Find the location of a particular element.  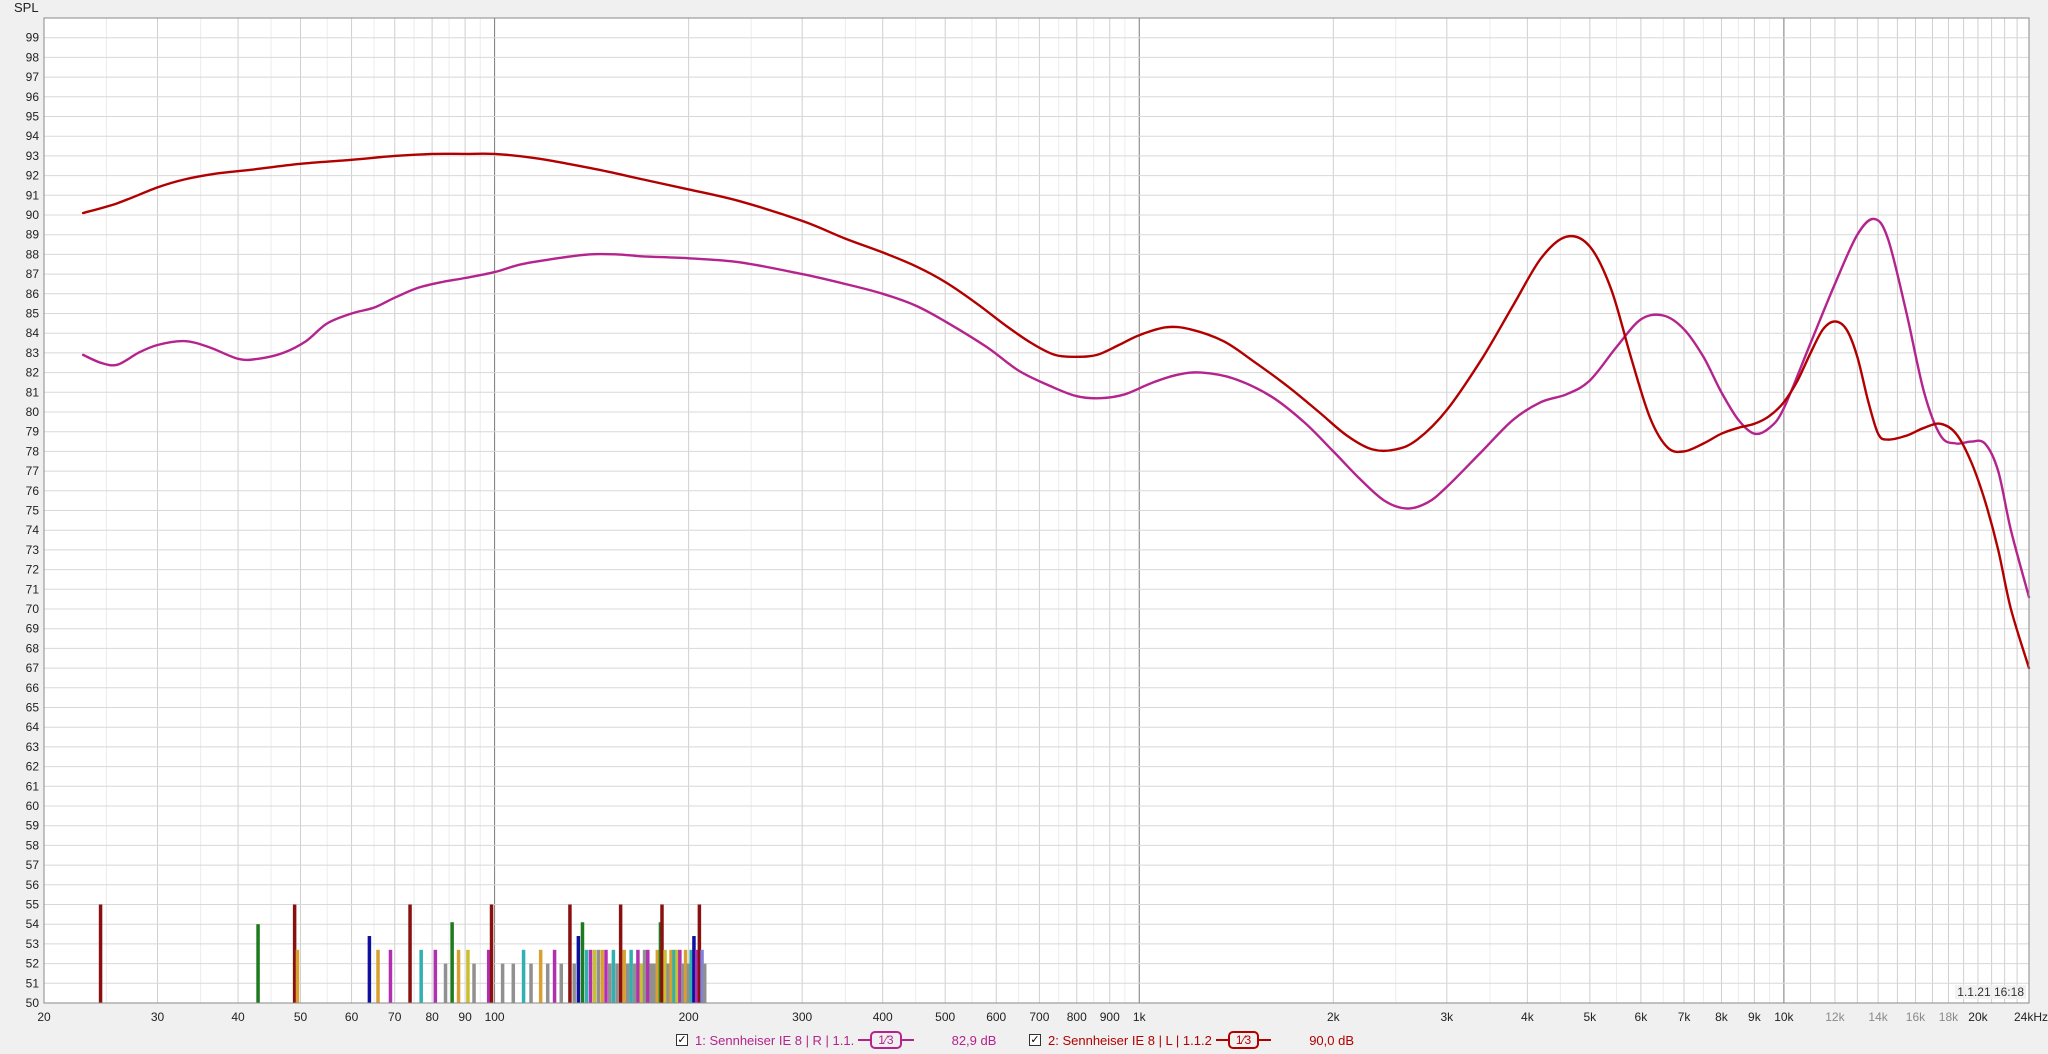

y-tick-label: 50 is located at coordinates (33, 1003).